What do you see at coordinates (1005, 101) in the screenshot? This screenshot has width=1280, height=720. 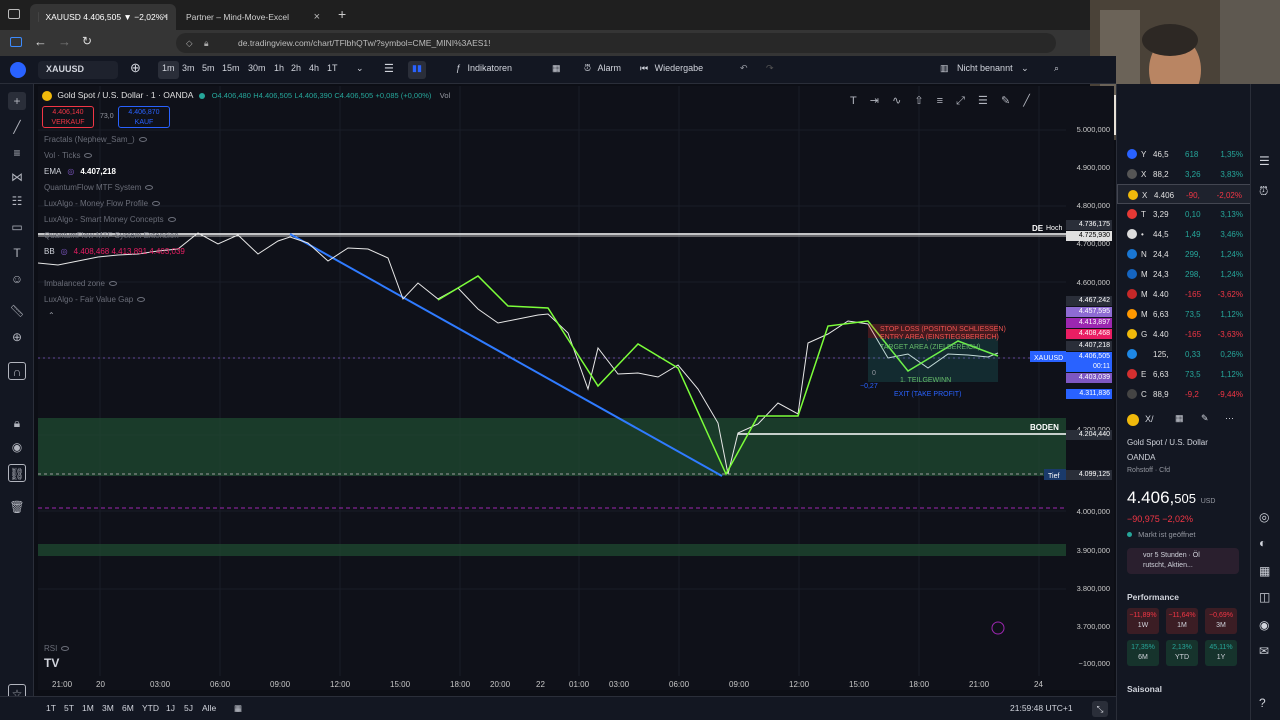 I see `pen-icon: ✎` at bounding box center [1005, 101].